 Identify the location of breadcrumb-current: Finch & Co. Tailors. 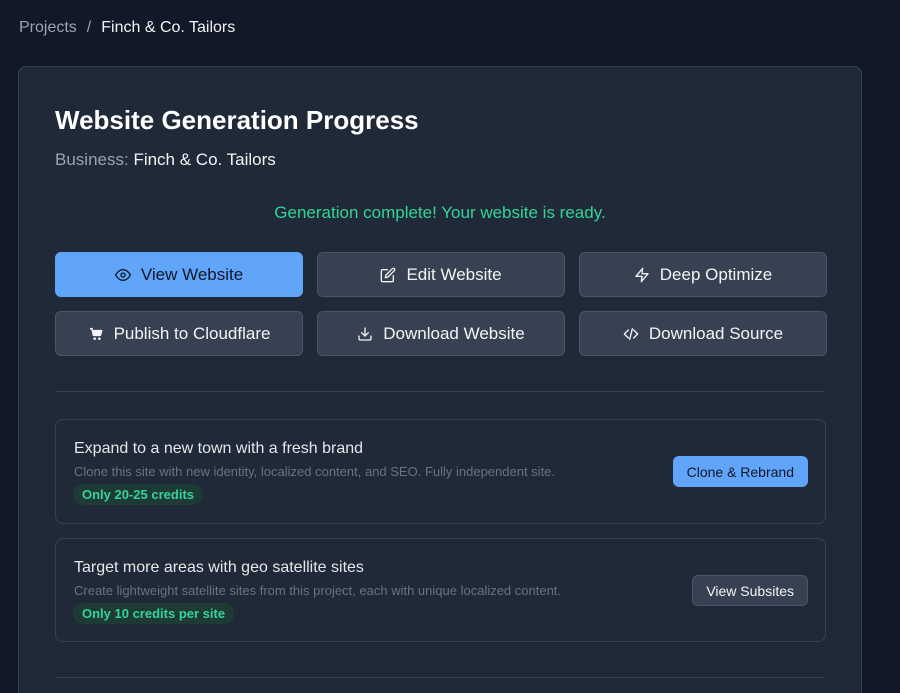
(168, 27).